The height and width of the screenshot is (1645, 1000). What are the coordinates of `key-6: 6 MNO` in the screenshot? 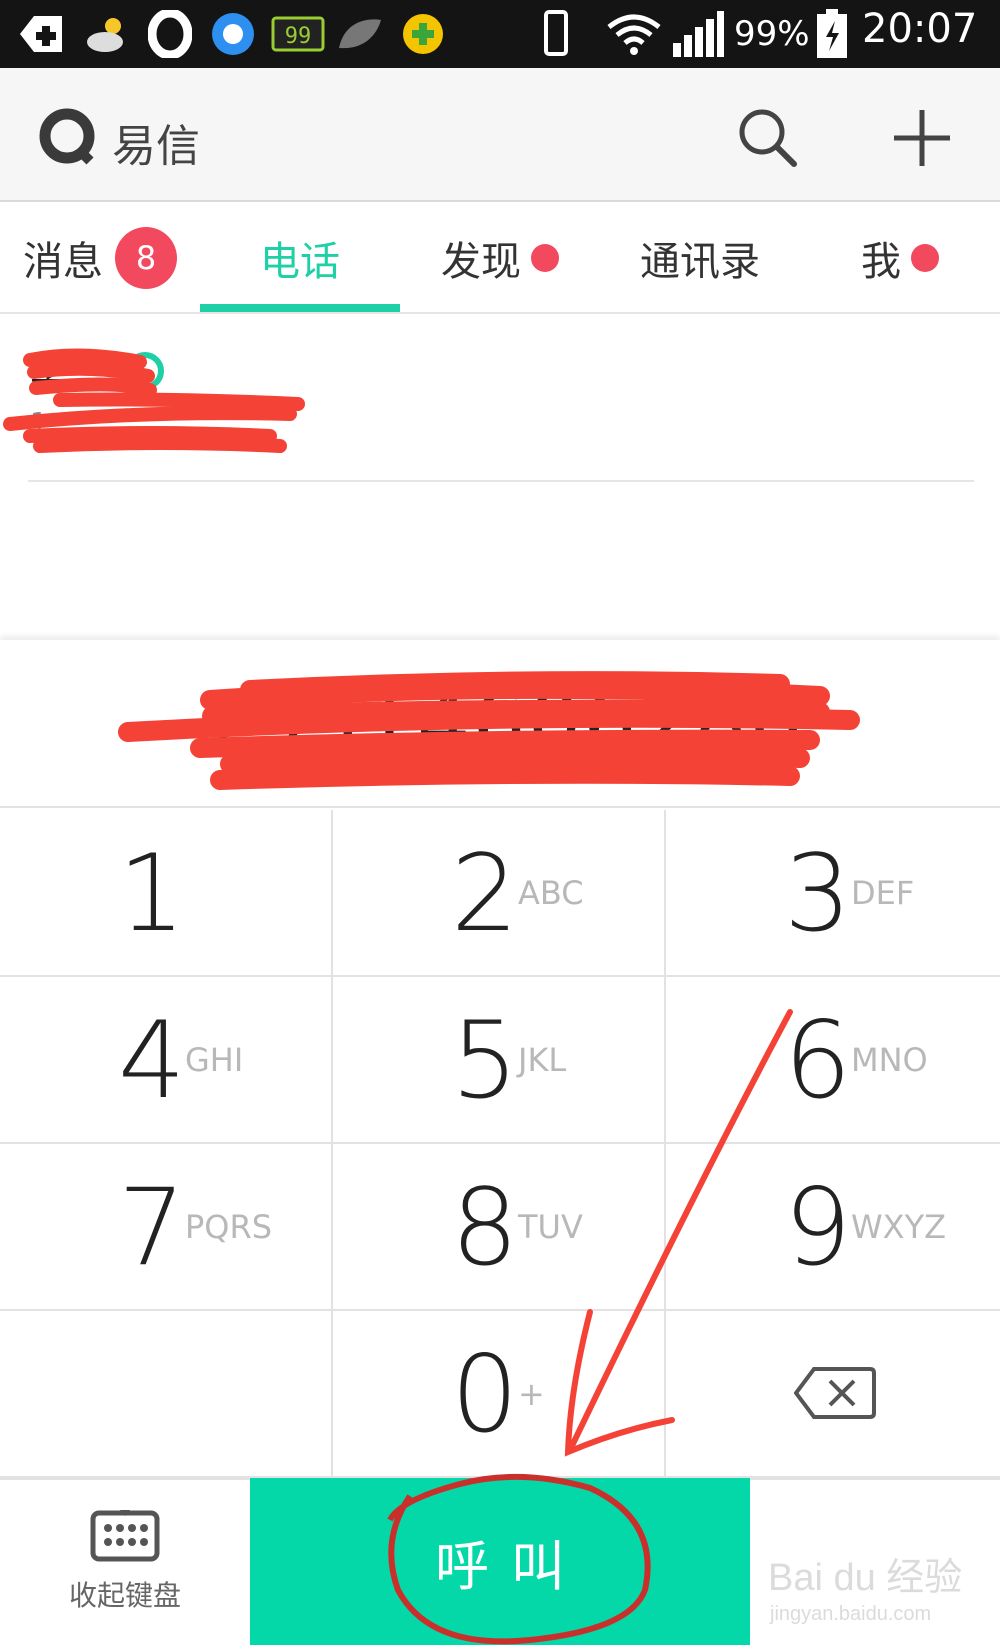 It's located at (833, 1060).